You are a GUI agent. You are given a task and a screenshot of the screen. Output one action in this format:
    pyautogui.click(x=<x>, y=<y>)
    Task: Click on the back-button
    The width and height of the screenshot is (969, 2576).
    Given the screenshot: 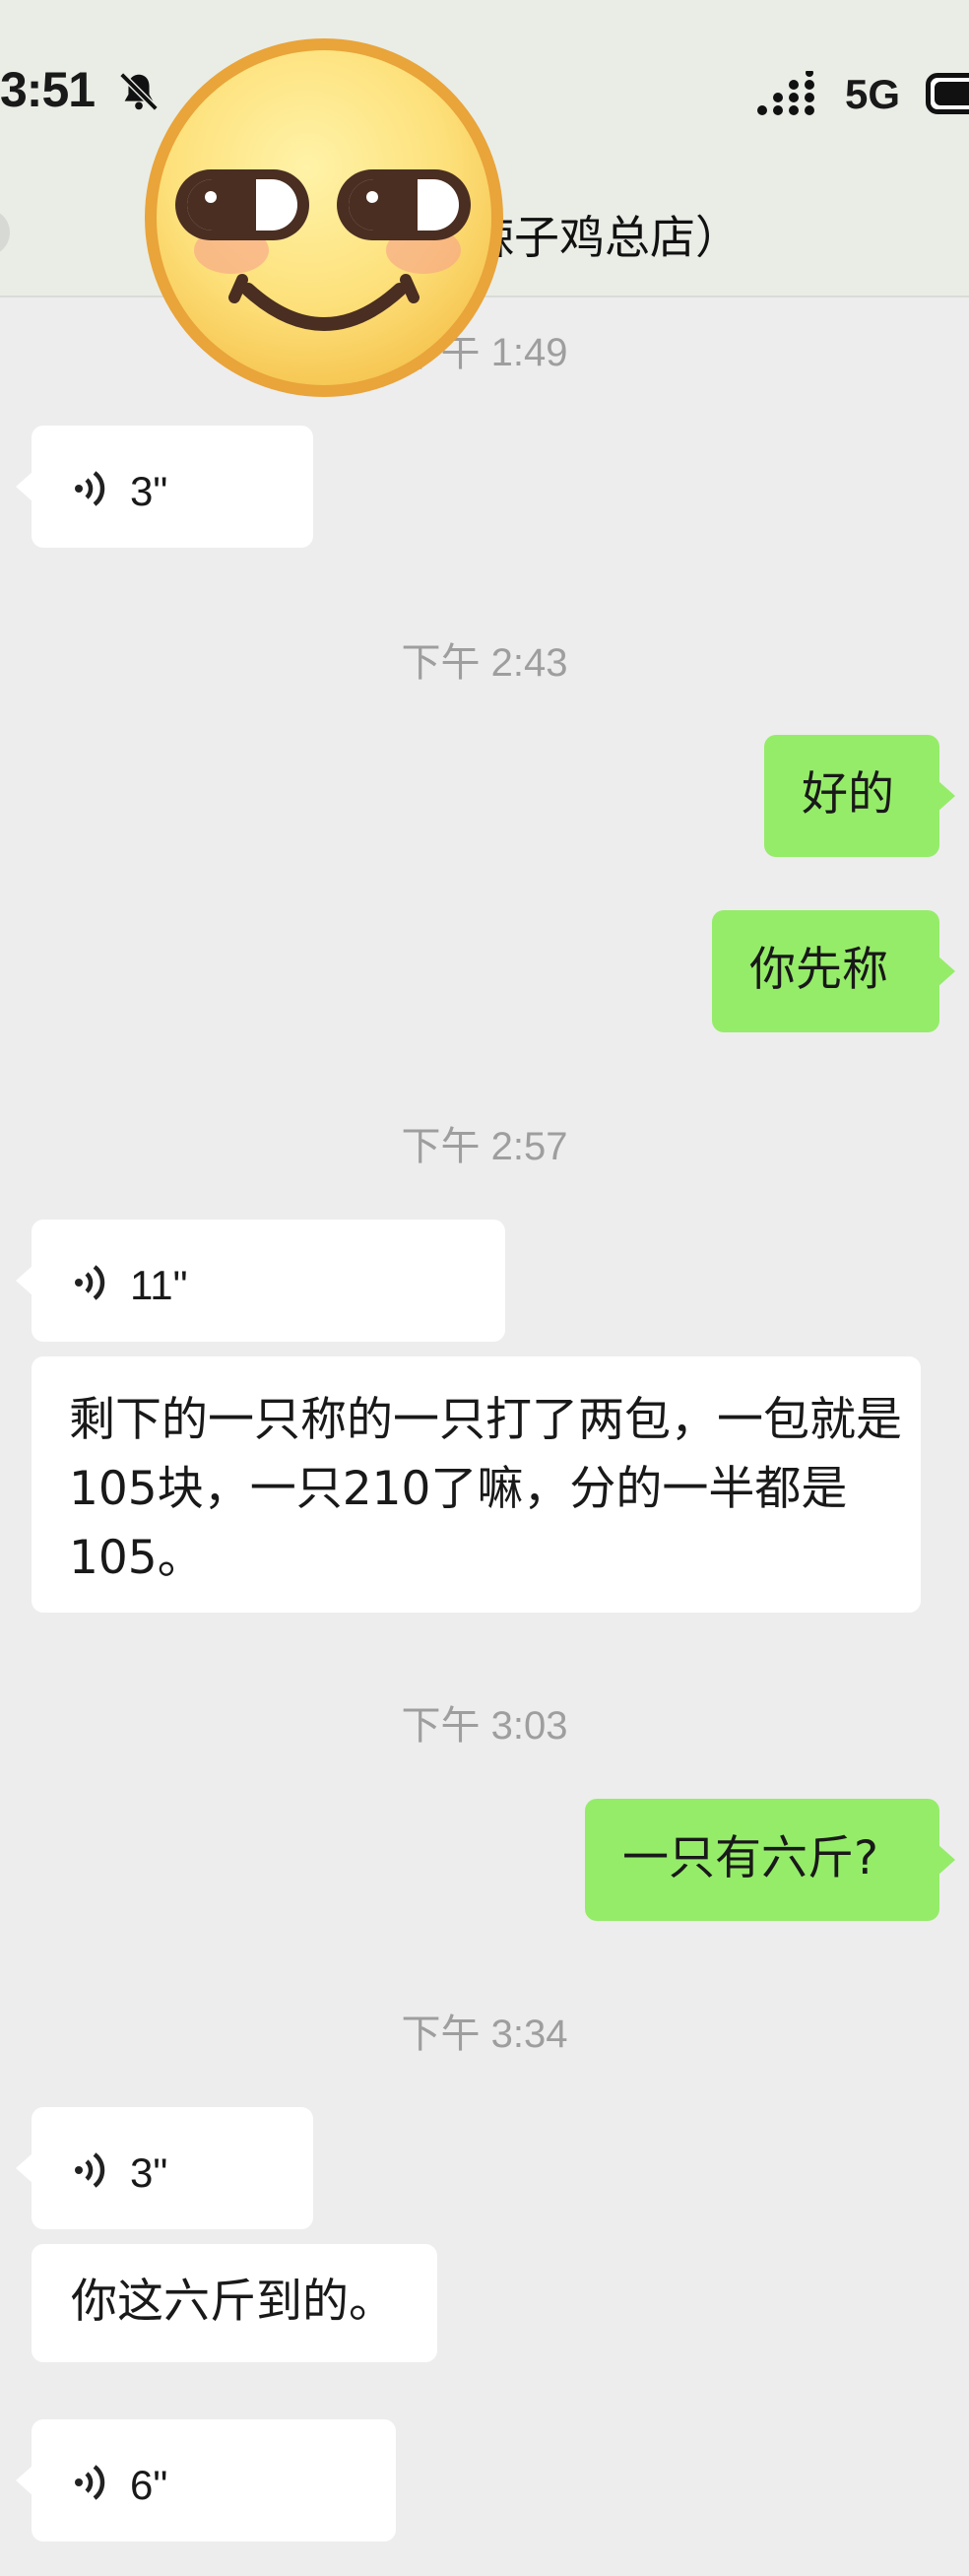 What is the action you would take?
    pyautogui.click(x=5, y=233)
    